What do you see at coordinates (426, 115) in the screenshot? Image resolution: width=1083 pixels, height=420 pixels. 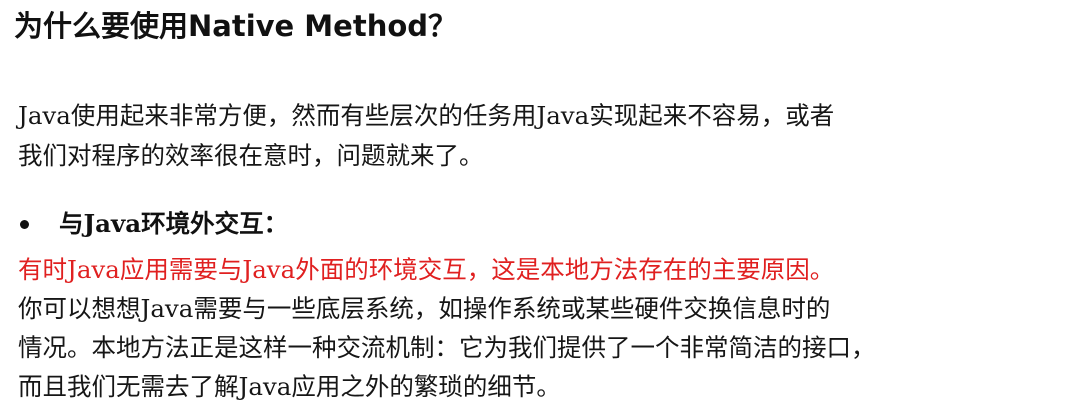 I see `intro-line: Java使用起来非常方便，然而有些层次的任务用Java实现起来不容易，或者` at bounding box center [426, 115].